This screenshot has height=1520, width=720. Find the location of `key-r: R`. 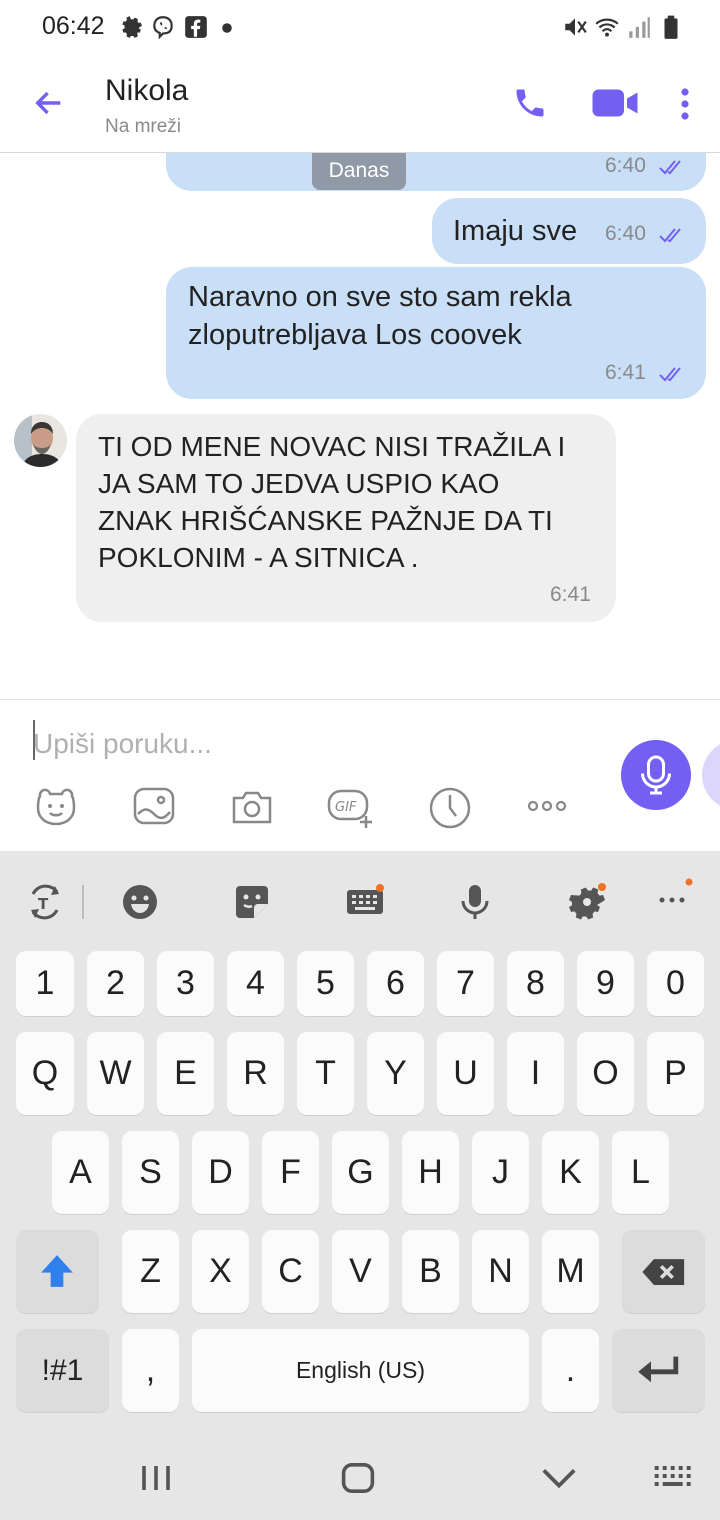

key-r: R is located at coordinates (255, 1073).